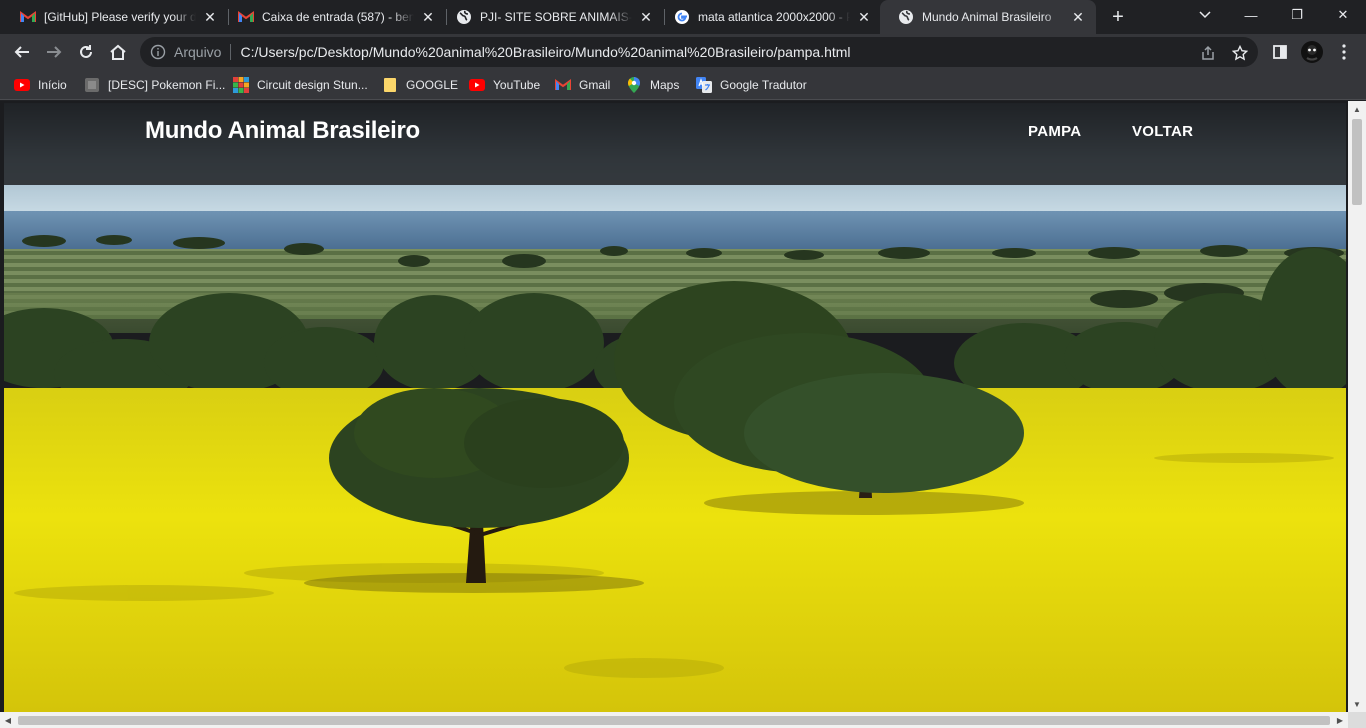 Image resolution: width=1366 pixels, height=728 pixels. I want to click on arrow-right-icon, so click(54, 52).